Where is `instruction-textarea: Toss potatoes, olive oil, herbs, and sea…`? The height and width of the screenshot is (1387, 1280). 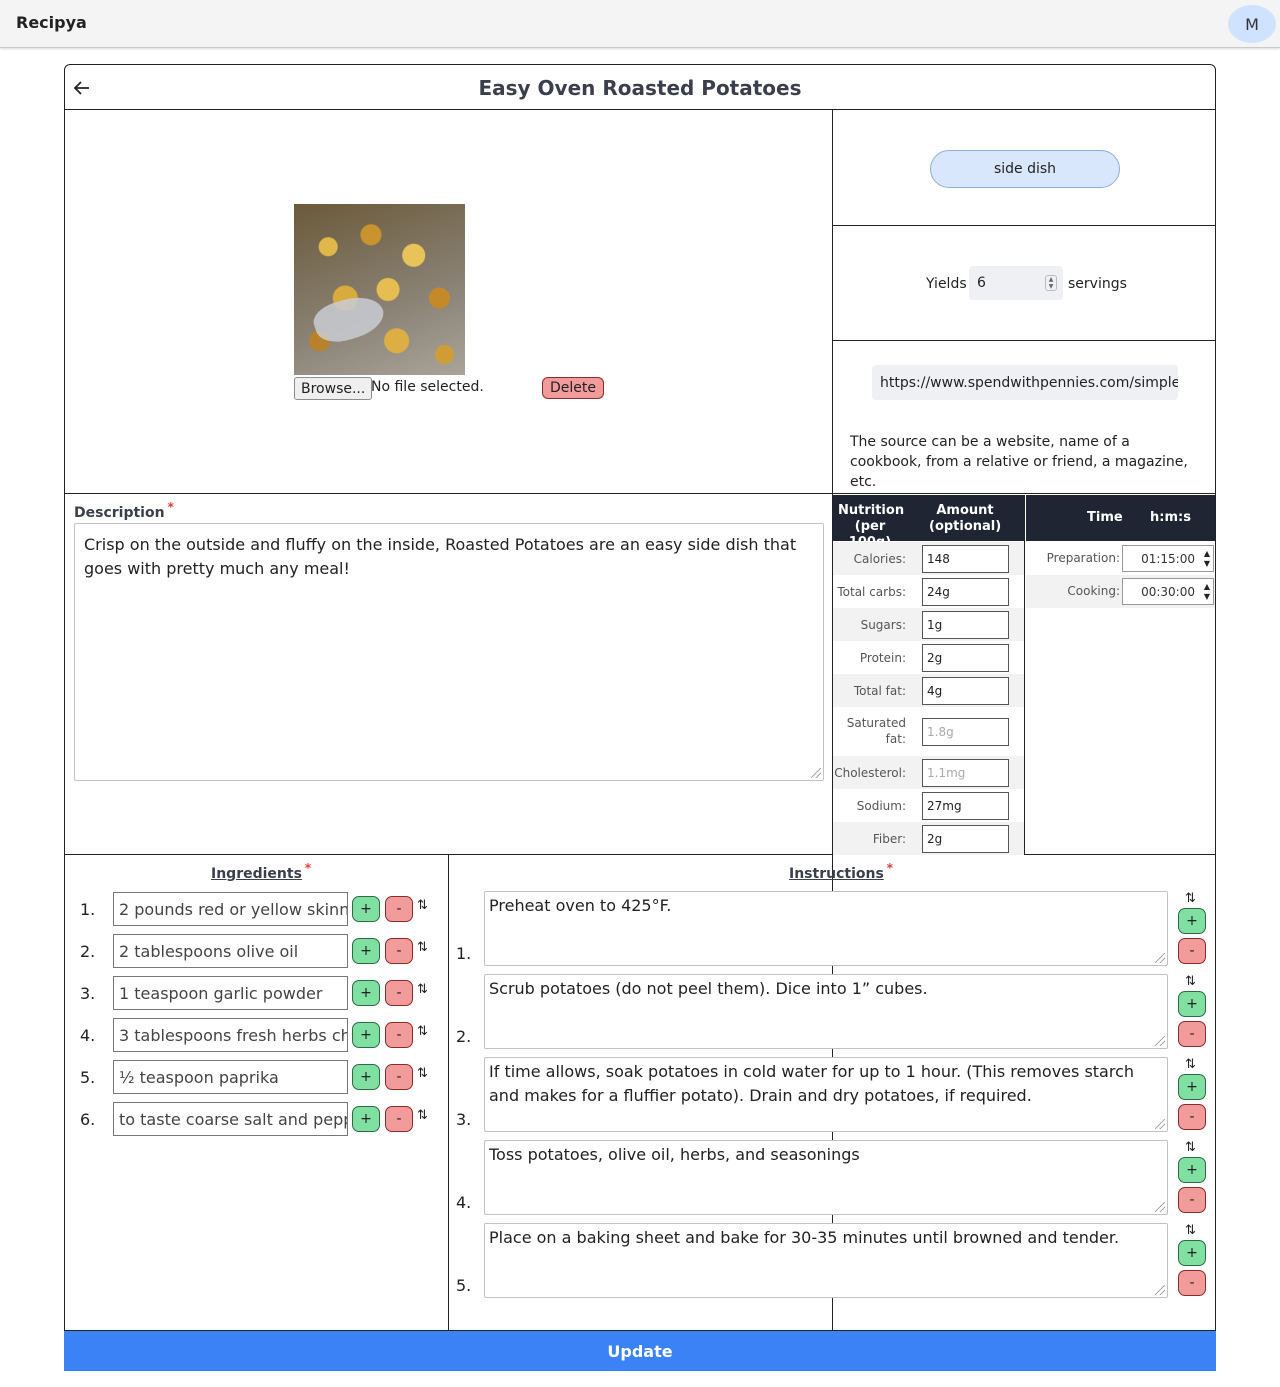
instruction-textarea: Toss potatoes, olive oil, herbs, and sea… is located at coordinates (826, 1177).